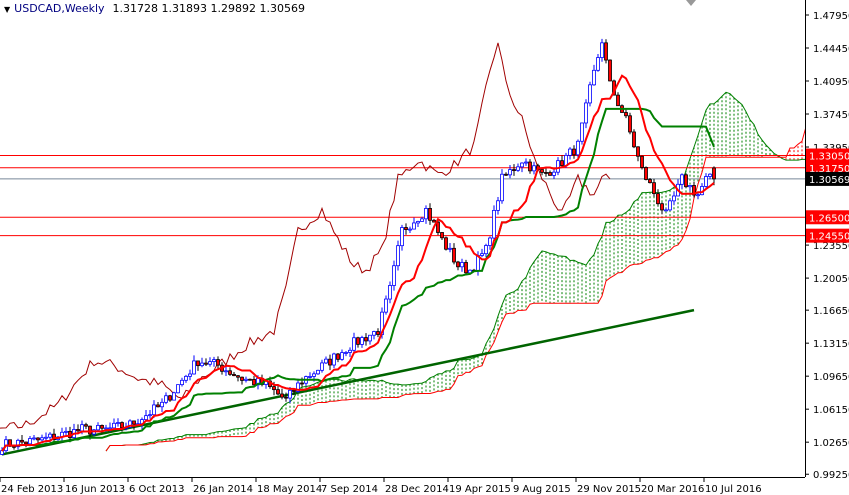  What do you see at coordinates (831, 377) in the screenshot?
I see `price-tick-label: 1.09650` at bounding box center [831, 377].